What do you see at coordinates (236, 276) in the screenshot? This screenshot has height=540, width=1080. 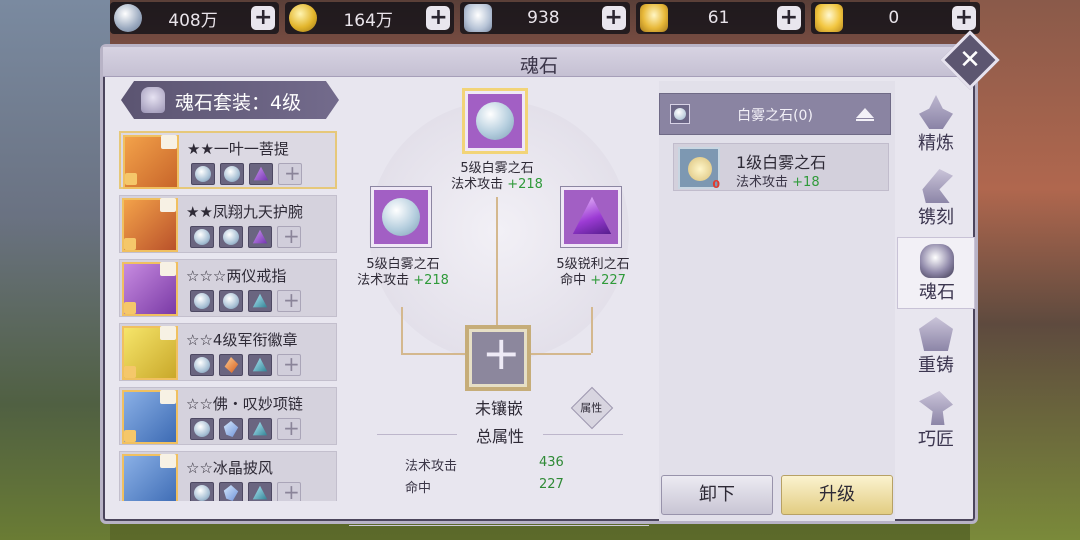 I see `equipment-name: ☆☆☆两仪戒指` at bounding box center [236, 276].